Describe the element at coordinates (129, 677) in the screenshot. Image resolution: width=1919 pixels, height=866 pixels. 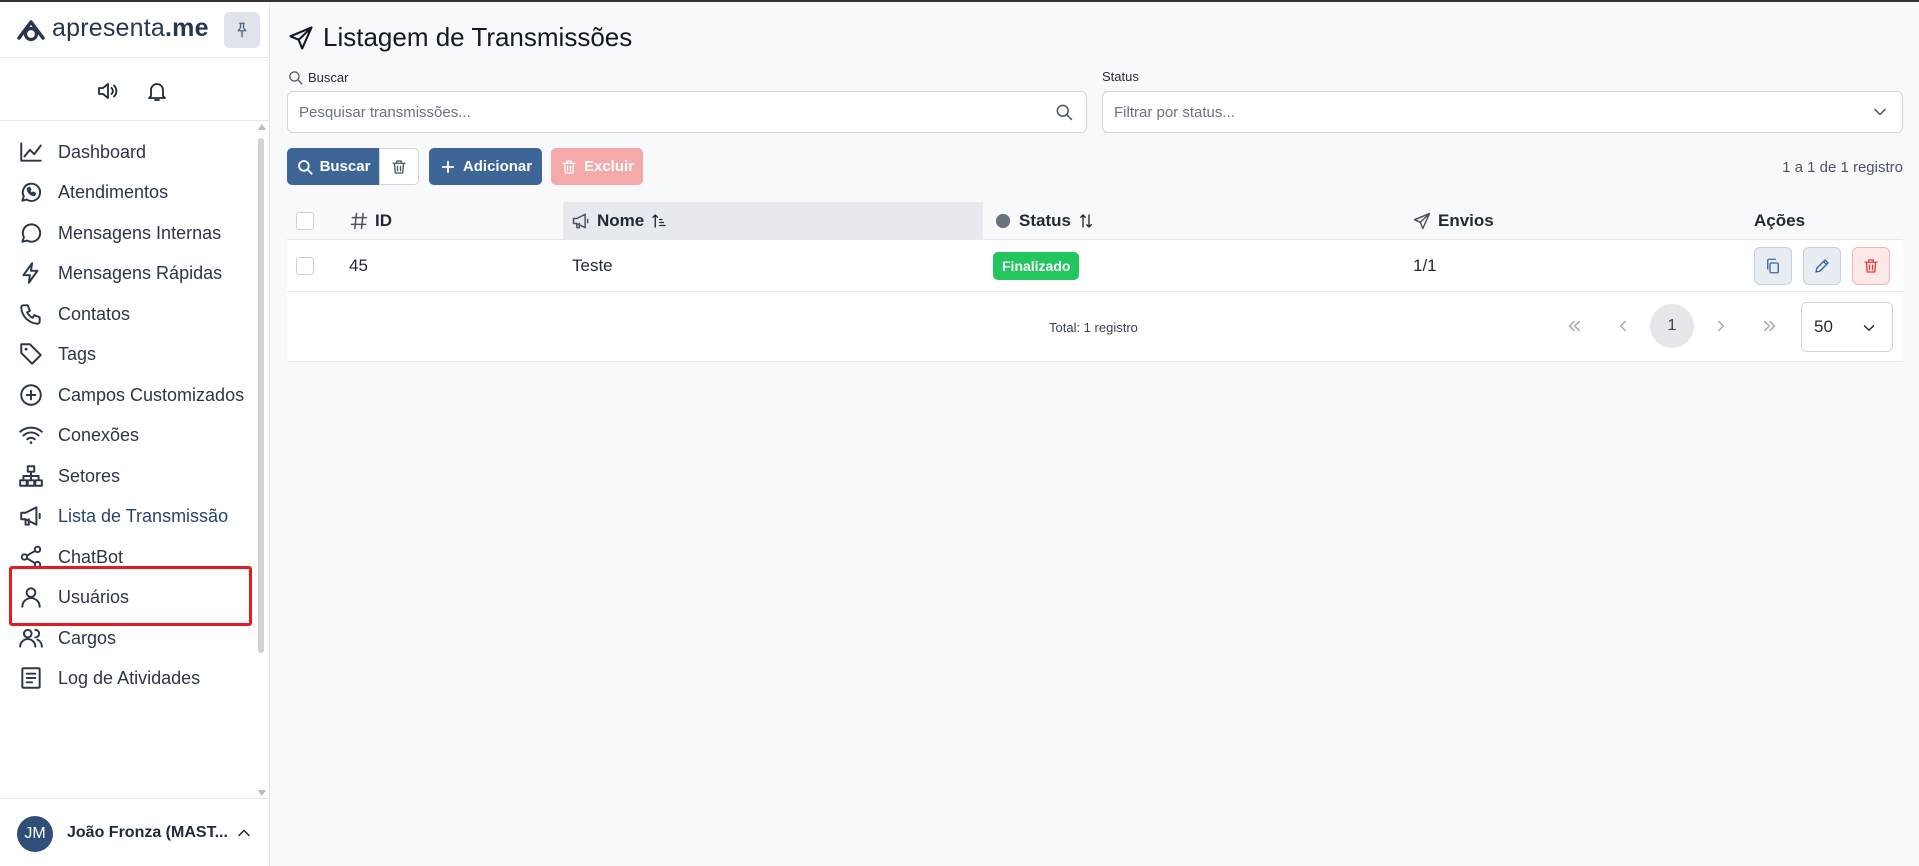
I see `sidebar-item-label: Log de Atividades` at that location.